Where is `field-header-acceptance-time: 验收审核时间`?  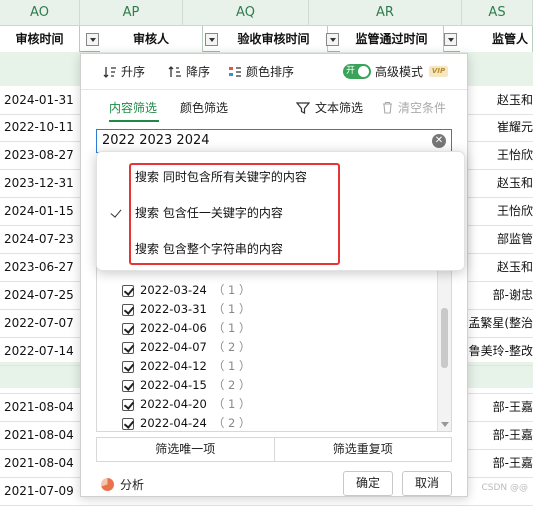 field-header-acceptance-time: 验收审核时间 is located at coordinates (274, 39).